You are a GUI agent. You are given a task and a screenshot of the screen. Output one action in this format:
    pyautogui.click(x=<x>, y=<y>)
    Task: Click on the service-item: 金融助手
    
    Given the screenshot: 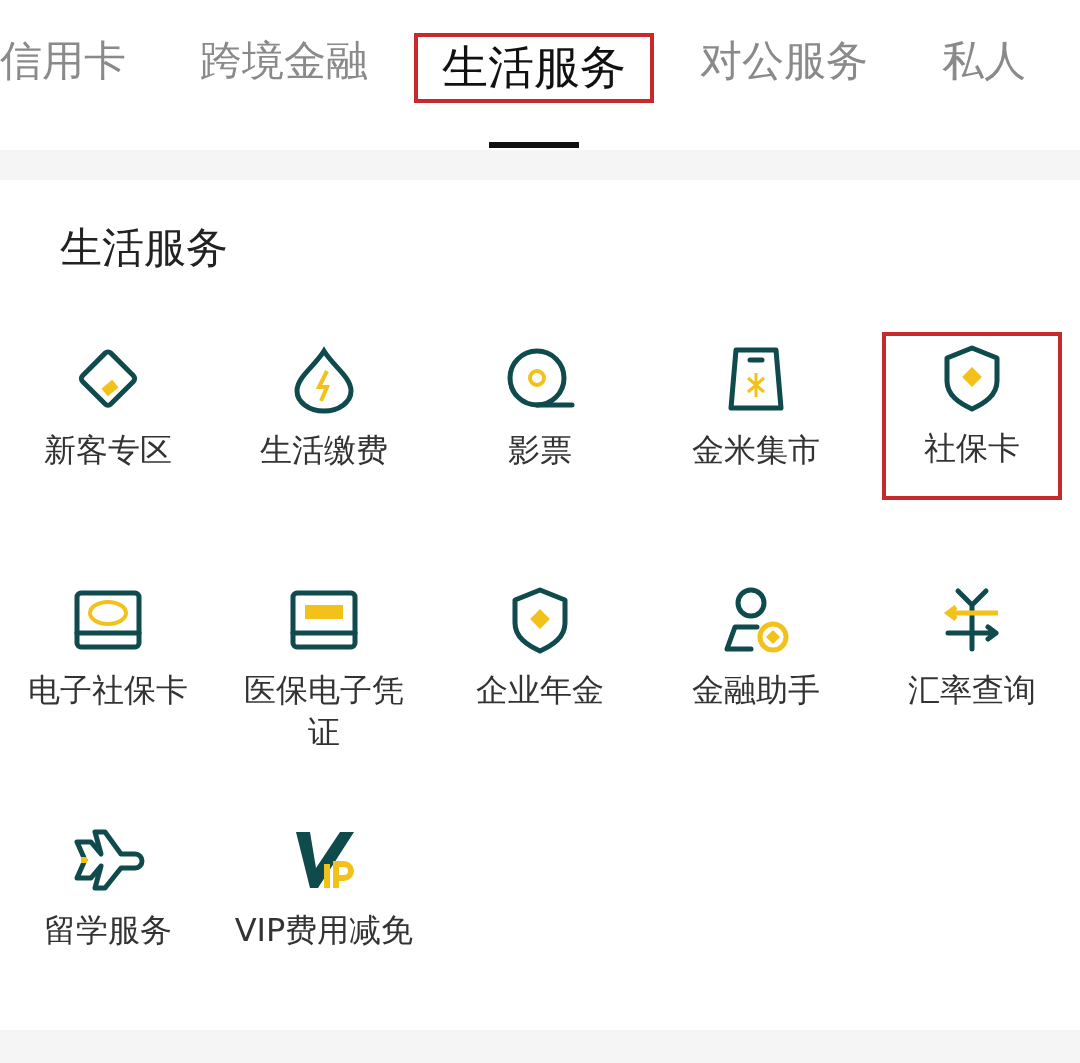 What is the action you would take?
    pyautogui.click(x=756, y=680)
    